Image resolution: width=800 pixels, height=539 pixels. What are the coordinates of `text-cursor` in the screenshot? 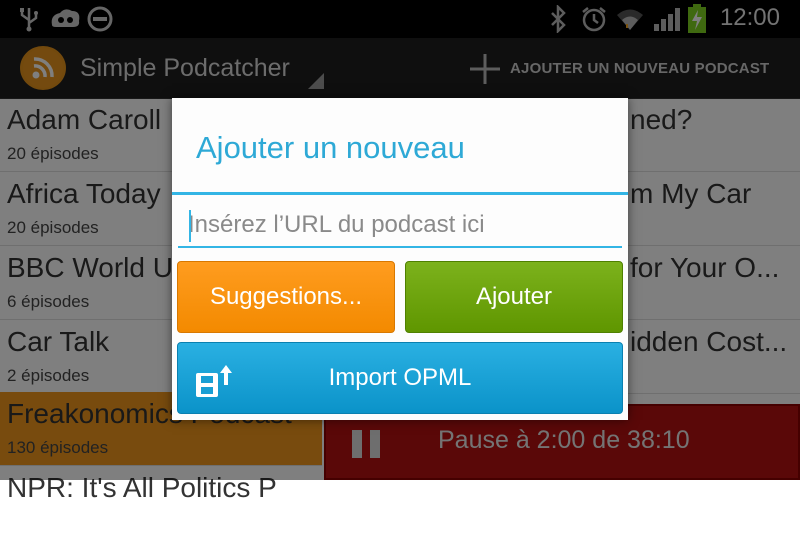 It's located at (190, 226).